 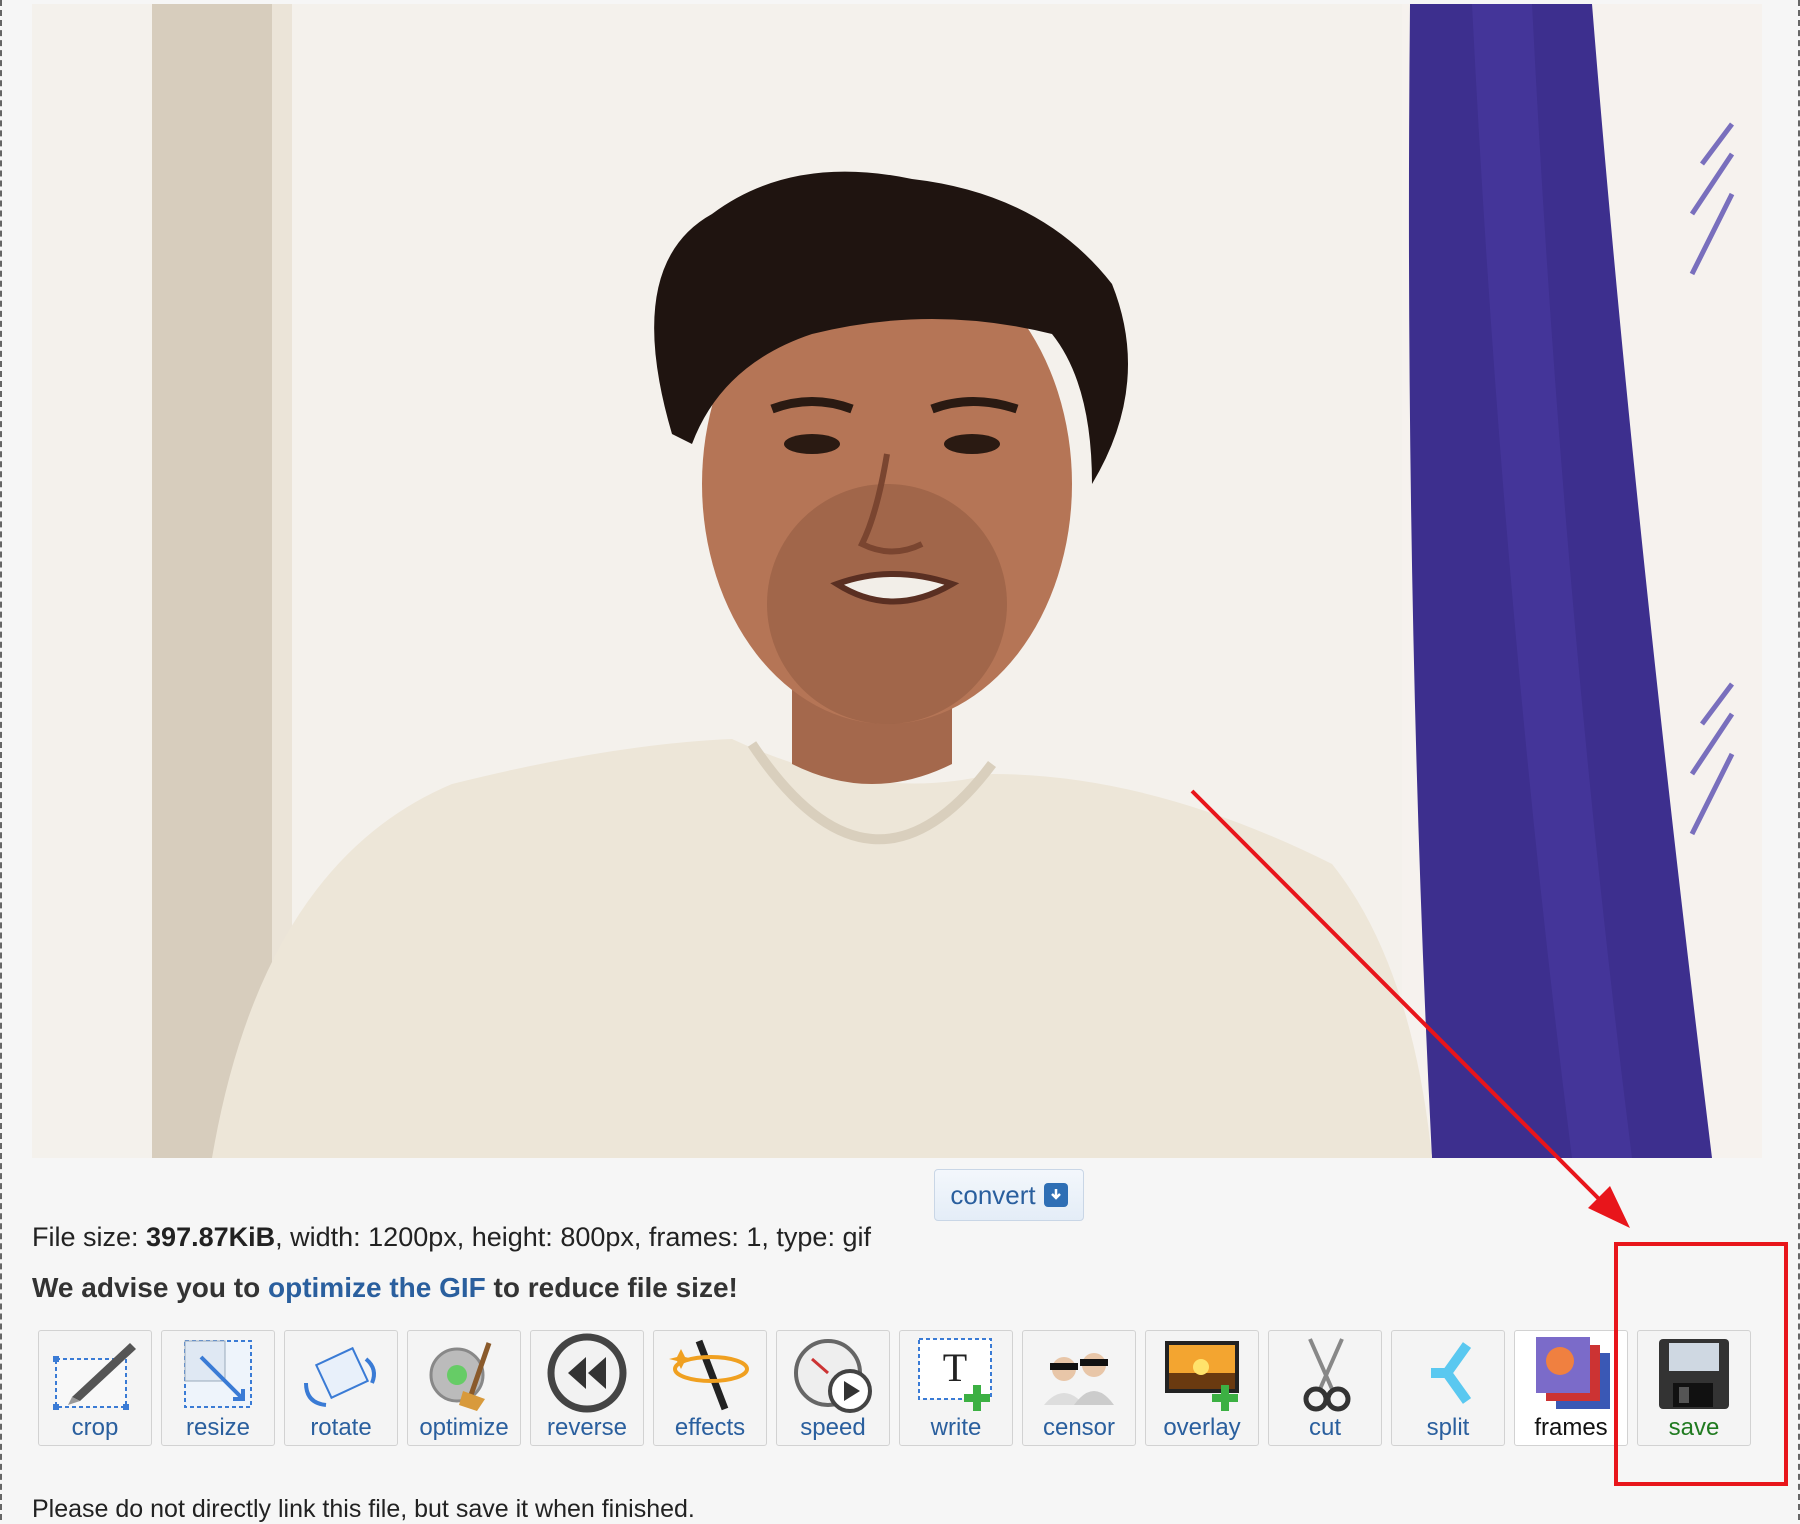 What do you see at coordinates (1694, 1427) in the screenshot?
I see `tool-label: save` at bounding box center [1694, 1427].